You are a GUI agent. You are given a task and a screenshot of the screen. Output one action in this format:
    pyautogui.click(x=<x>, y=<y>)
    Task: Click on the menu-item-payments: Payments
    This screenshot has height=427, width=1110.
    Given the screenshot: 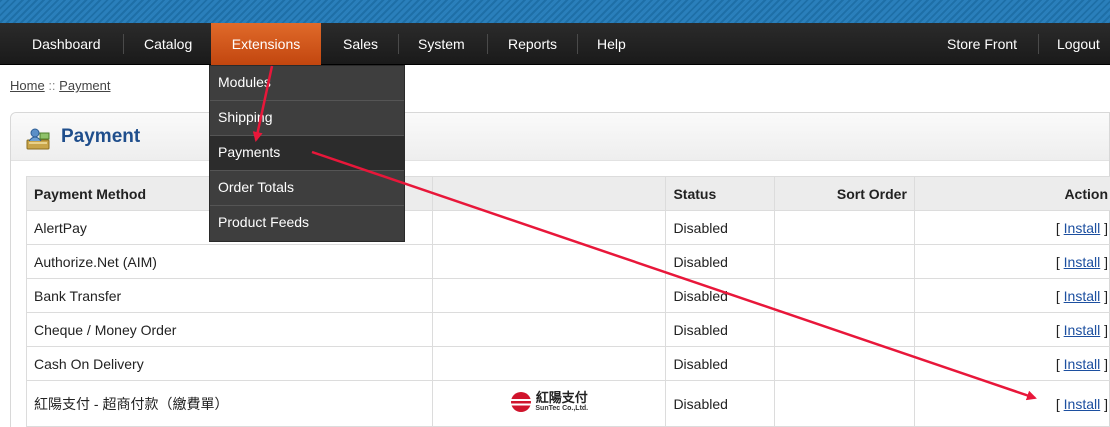 What is the action you would take?
    pyautogui.click(x=307, y=153)
    